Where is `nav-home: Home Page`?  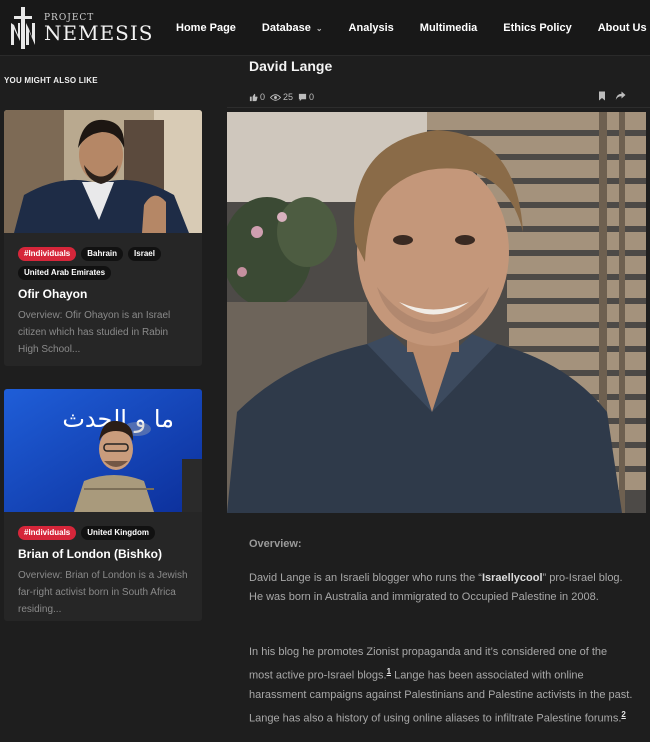
nav-home: Home Page is located at coordinates (206, 28).